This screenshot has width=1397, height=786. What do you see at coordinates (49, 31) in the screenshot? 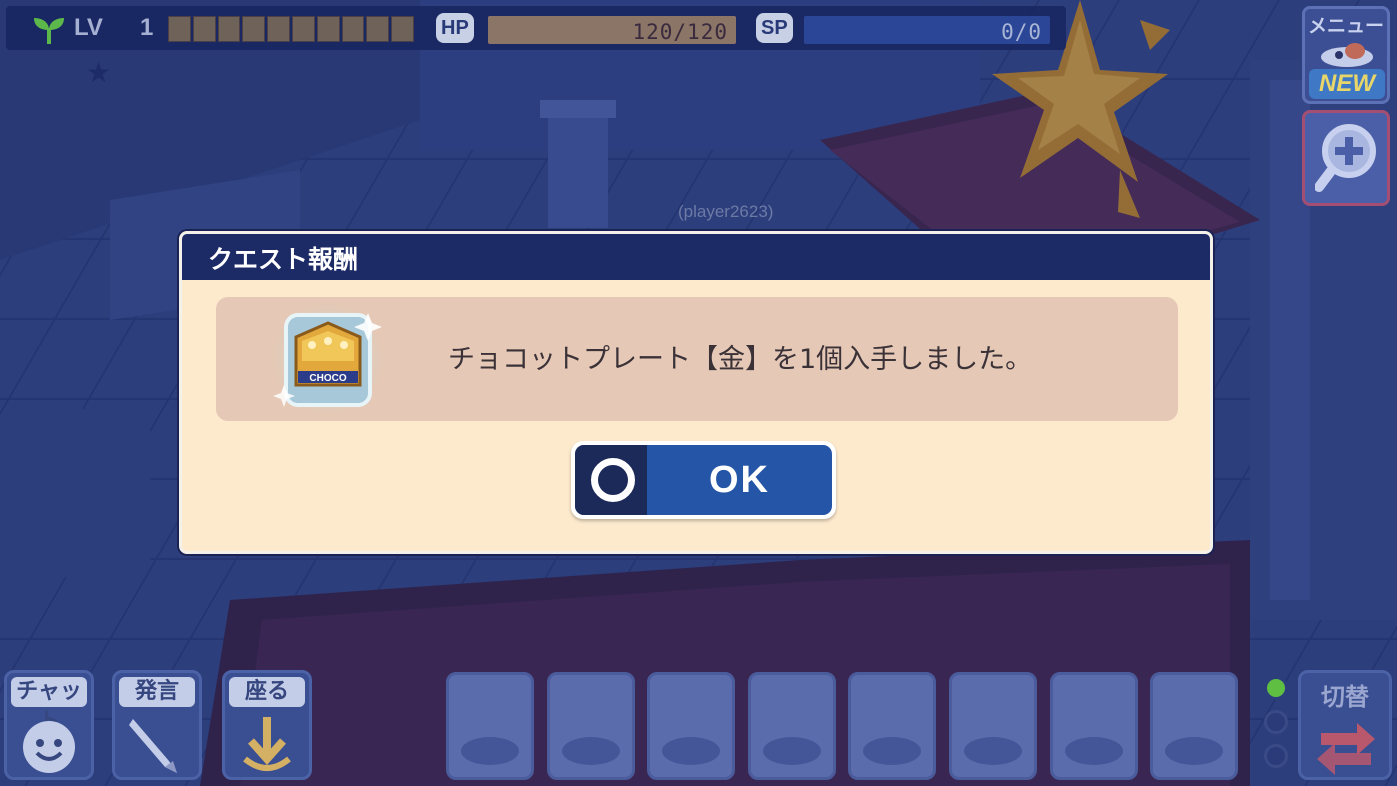
I see `sprout-icon` at bounding box center [49, 31].